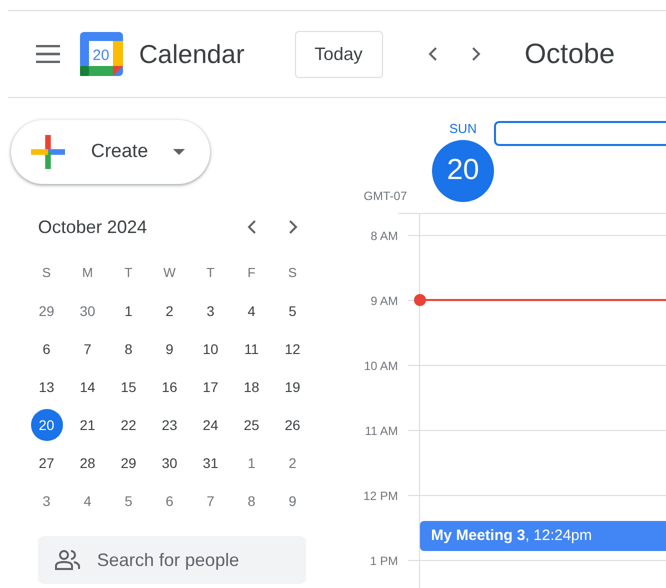 The height and width of the screenshot is (588, 666). Describe the element at coordinates (381, 430) in the screenshot. I see `hour-label: 11 AM` at that location.